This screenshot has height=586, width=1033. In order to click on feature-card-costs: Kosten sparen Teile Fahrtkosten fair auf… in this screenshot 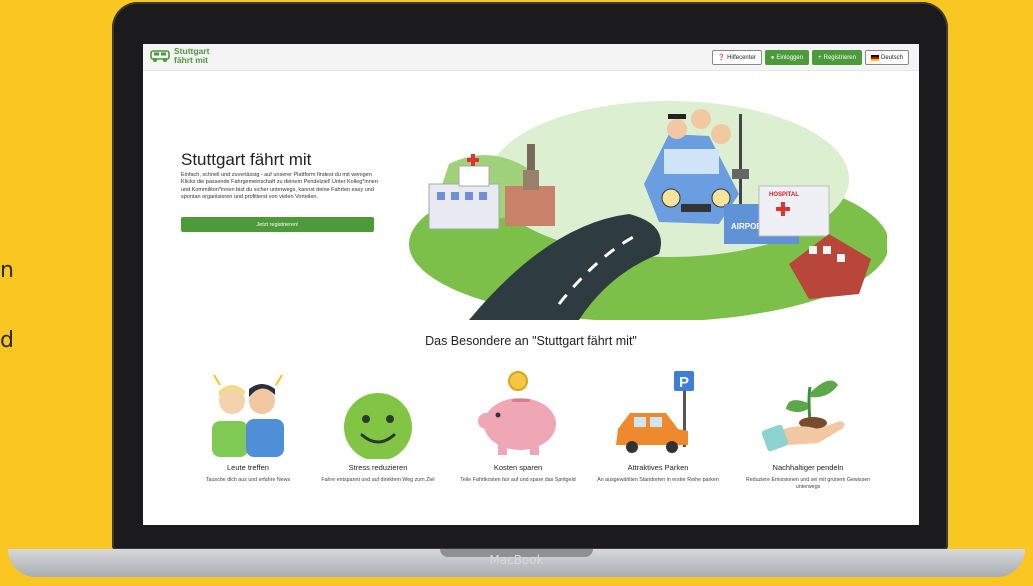, I will do `click(518, 426)`.